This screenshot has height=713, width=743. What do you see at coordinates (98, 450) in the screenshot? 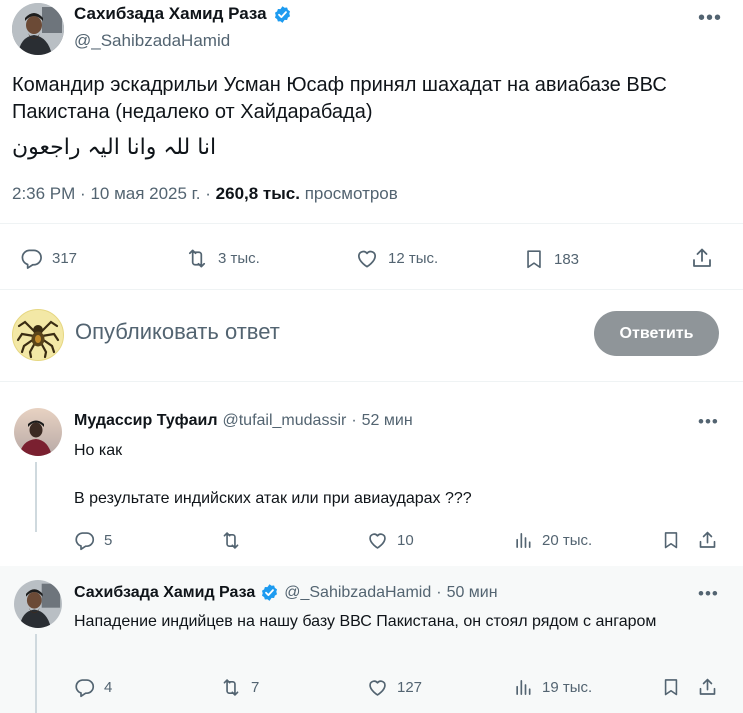
I see `reply-text-line: Но как` at bounding box center [98, 450].